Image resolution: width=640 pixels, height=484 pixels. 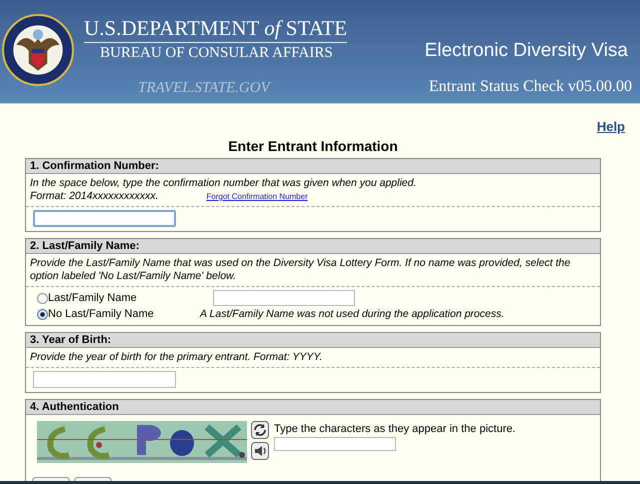 I want to click on app-title: Electronic Diversity Visa, so click(x=526, y=51).